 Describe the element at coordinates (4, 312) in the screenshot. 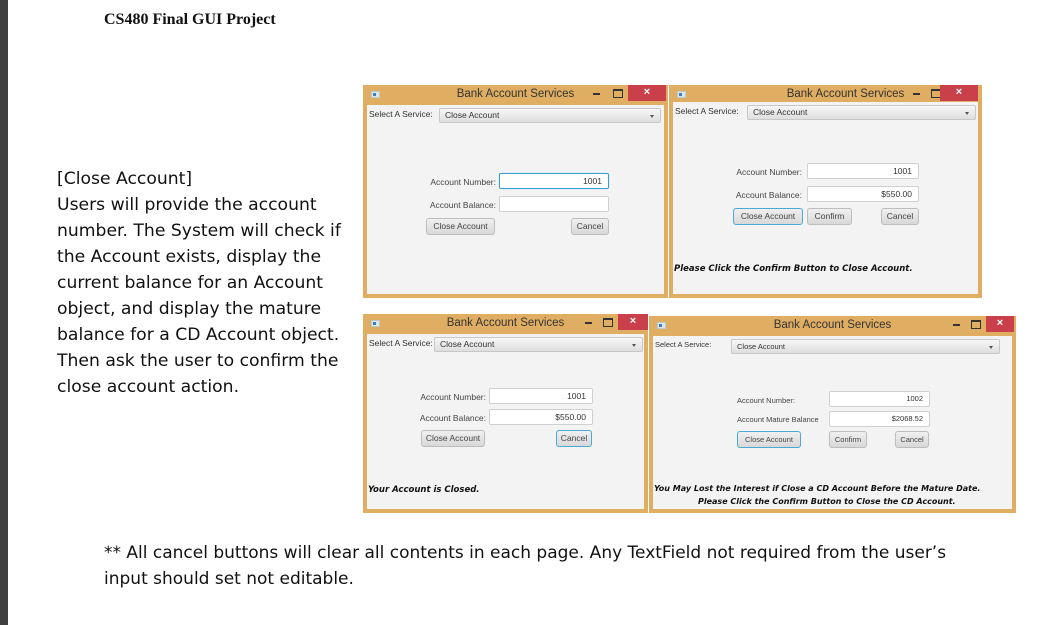

I see `page-left-edge` at that location.